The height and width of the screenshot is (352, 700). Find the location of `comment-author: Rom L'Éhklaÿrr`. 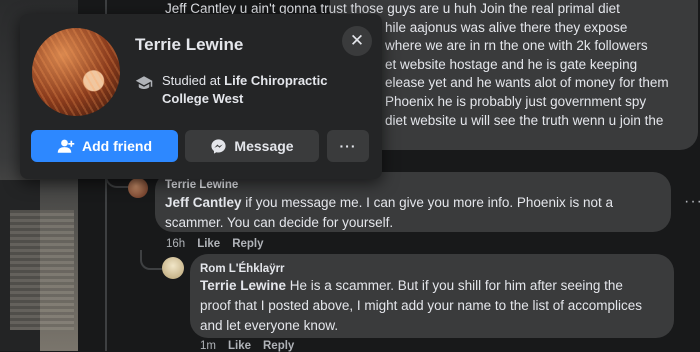

comment-author: Rom L'Éhklaÿrr is located at coordinates (242, 269).